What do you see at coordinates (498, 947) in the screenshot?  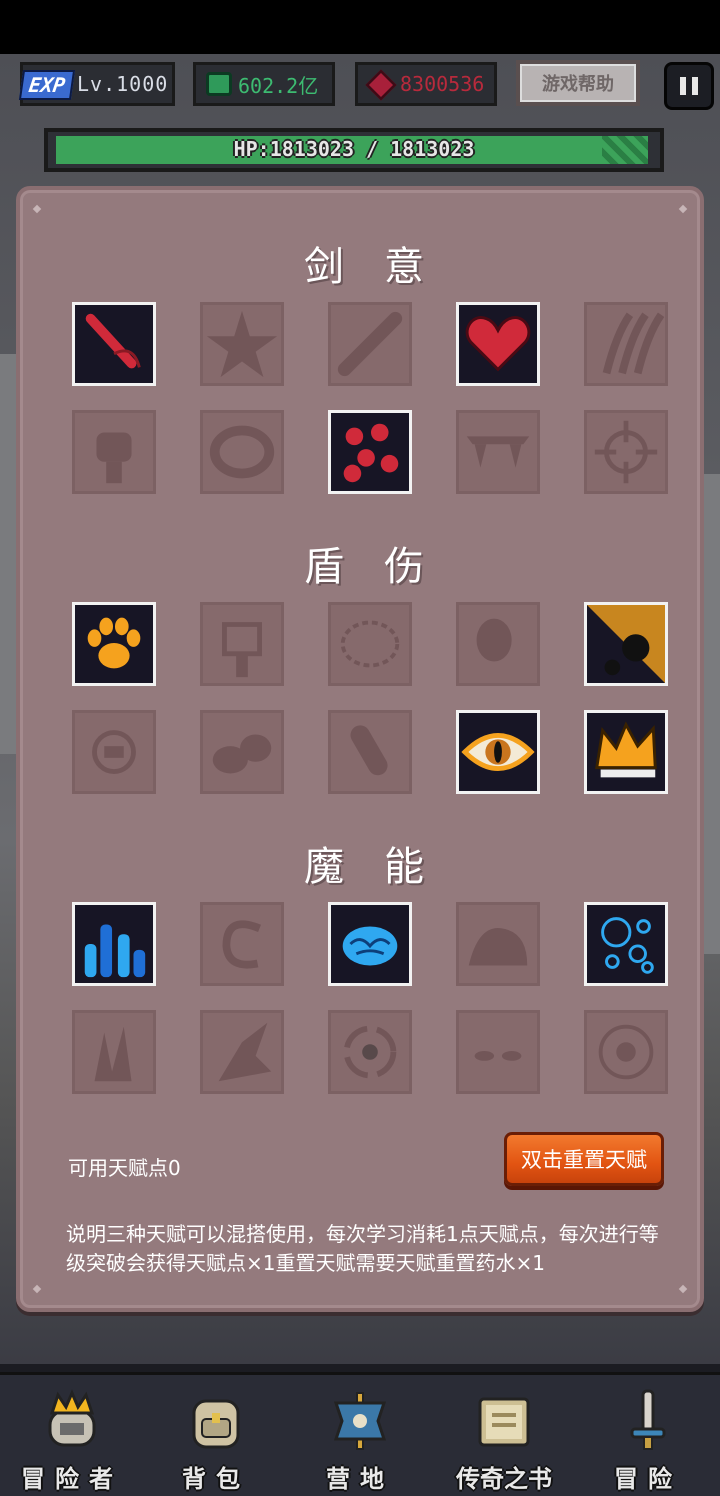 I see `wave-icon` at bounding box center [498, 947].